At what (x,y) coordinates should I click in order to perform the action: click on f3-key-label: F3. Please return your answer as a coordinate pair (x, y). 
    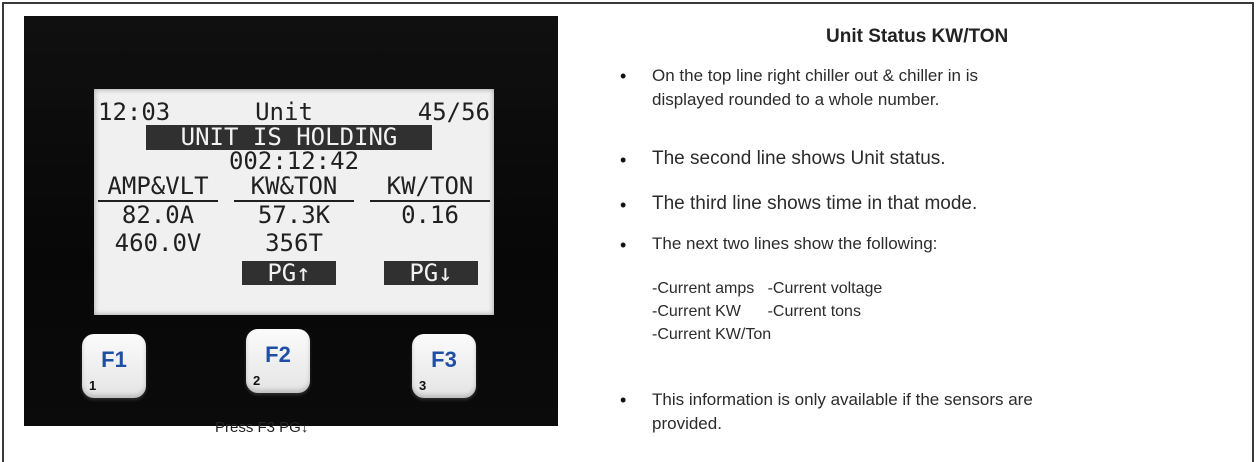
    Looking at the image, I should click on (444, 359).